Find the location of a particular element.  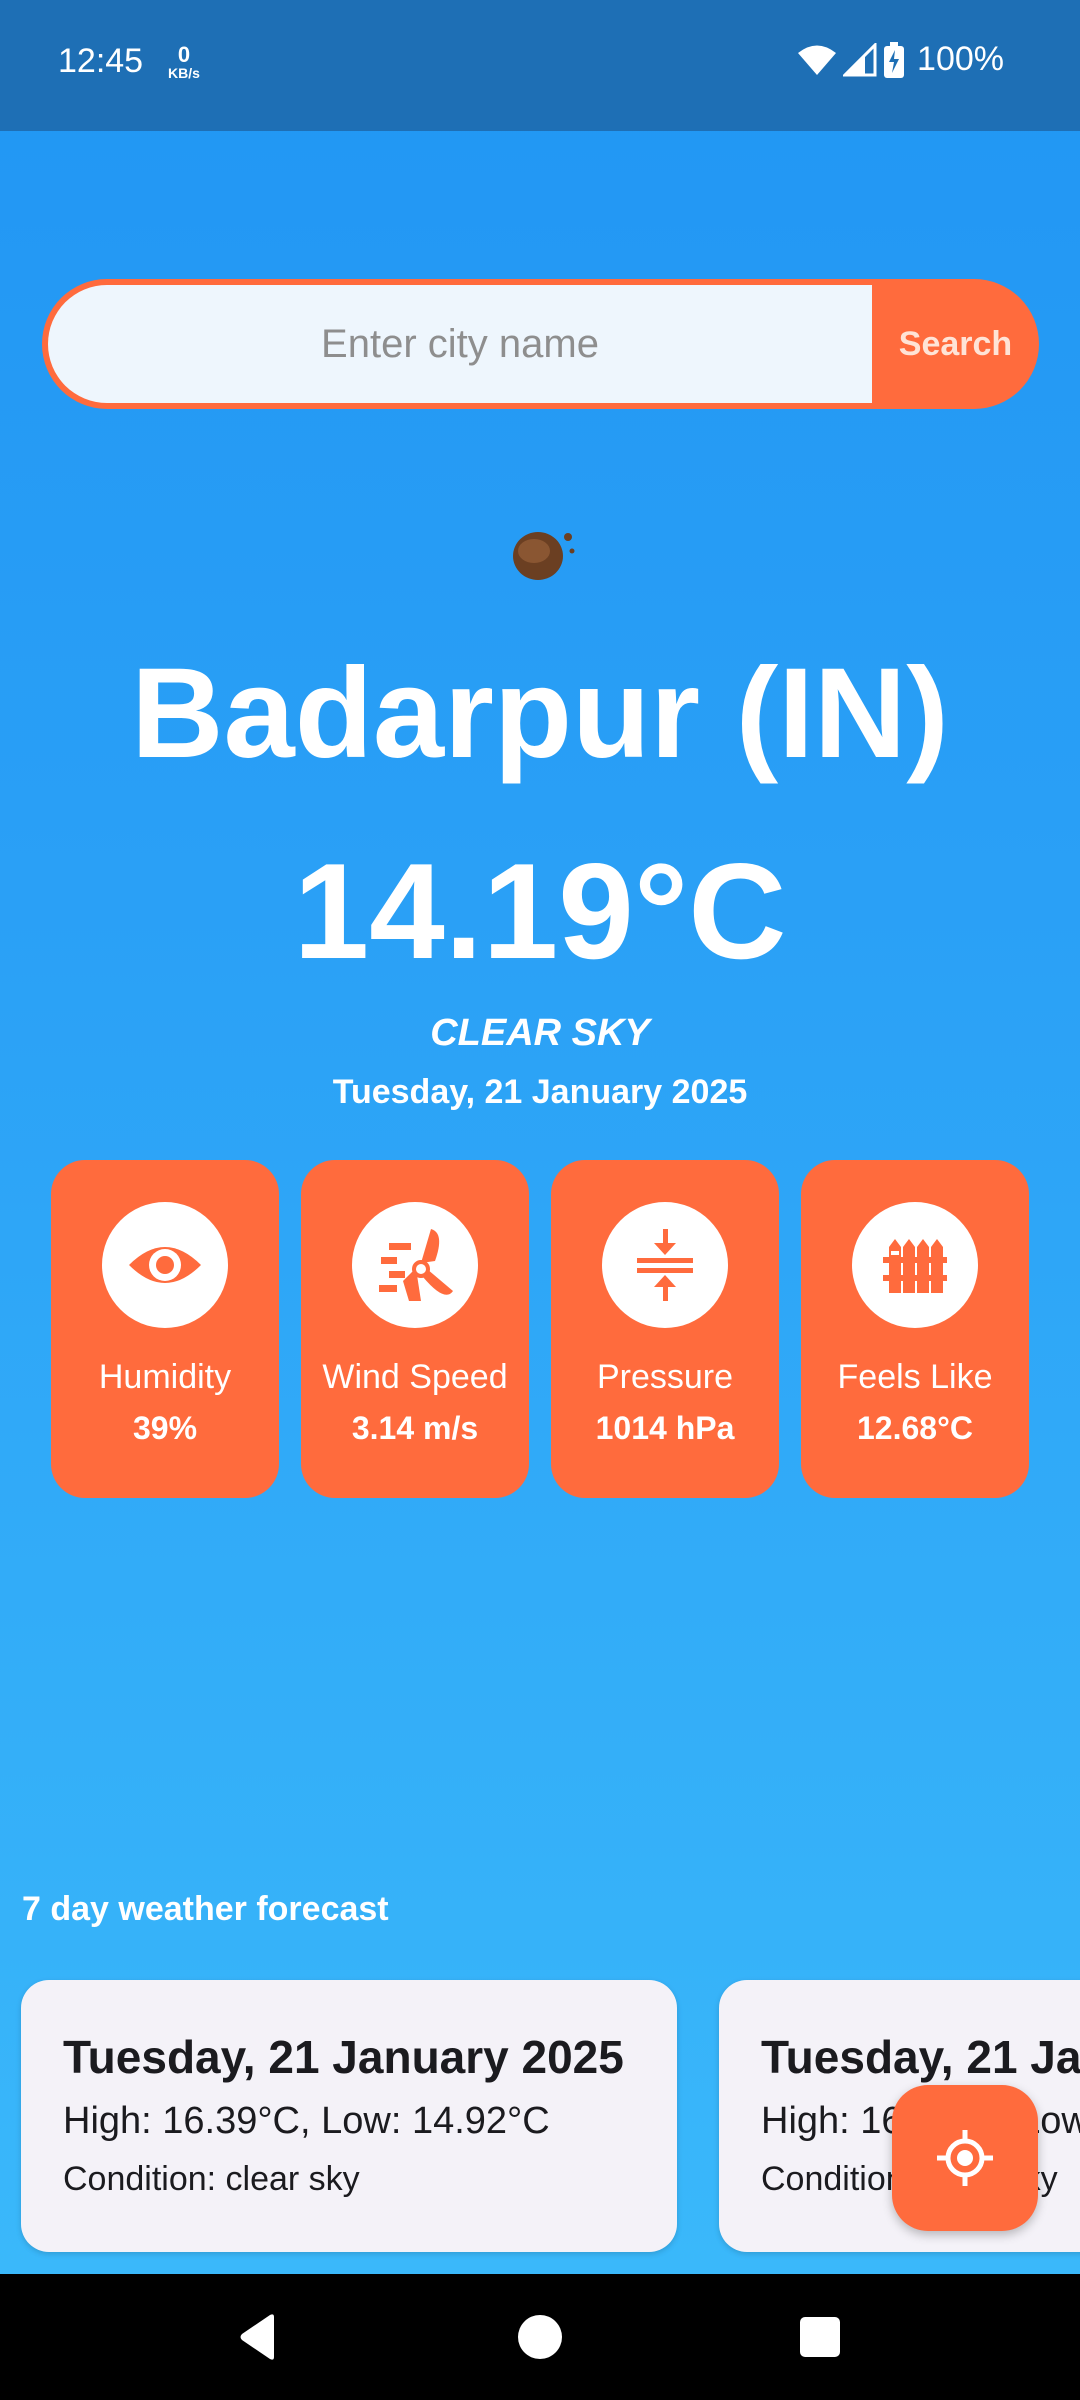

clear-sky-icon is located at coordinates (544, 556).